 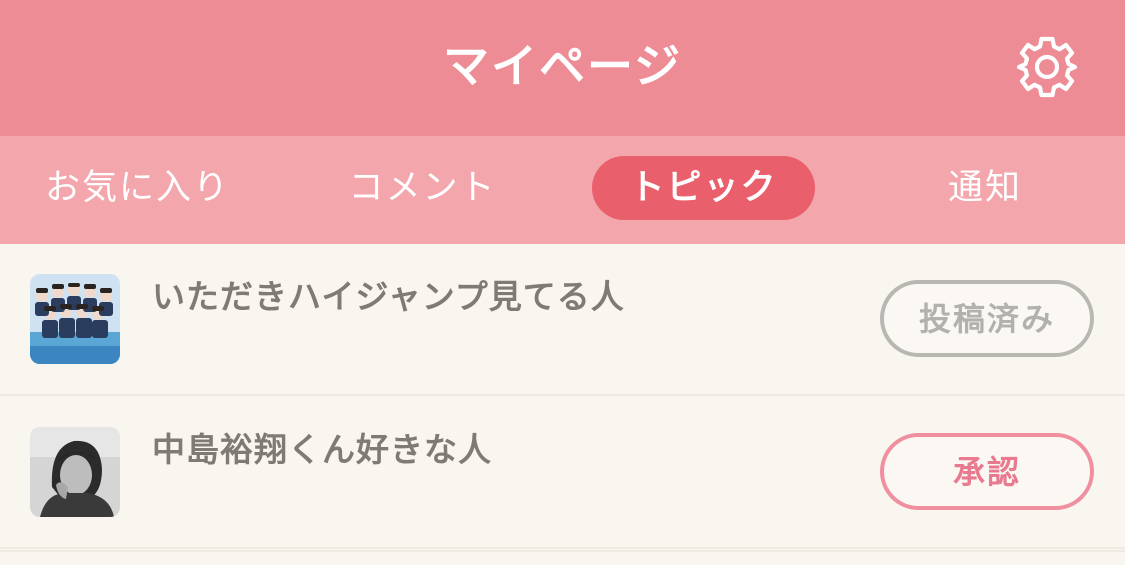 What do you see at coordinates (987, 318) in the screenshot?
I see `posted-status-button: 投稿済み` at bounding box center [987, 318].